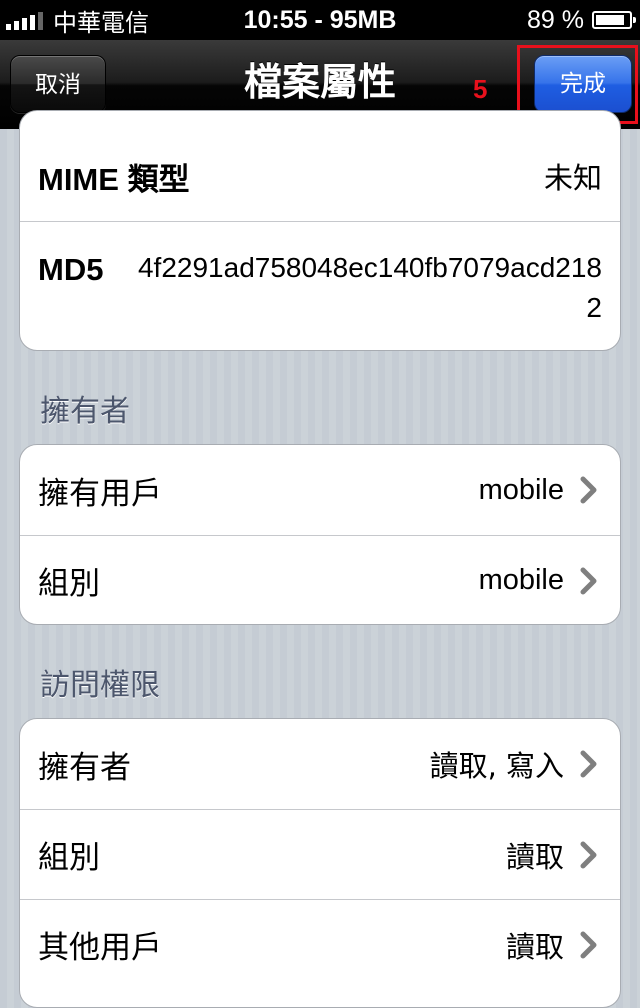 The height and width of the screenshot is (1008, 640). I want to click on status-bar: 中華電信 10:55 - 95MB 89 %, so click(320, 20).